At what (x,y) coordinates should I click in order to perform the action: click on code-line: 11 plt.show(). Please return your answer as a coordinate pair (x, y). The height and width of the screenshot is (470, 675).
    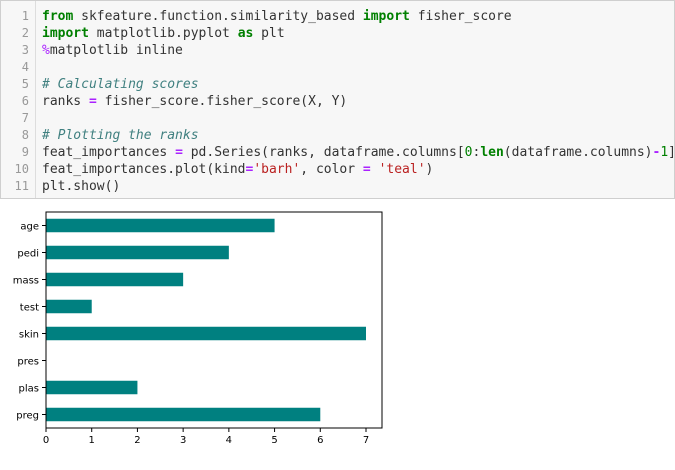
    Looking at the image, I should click on (337, 186).